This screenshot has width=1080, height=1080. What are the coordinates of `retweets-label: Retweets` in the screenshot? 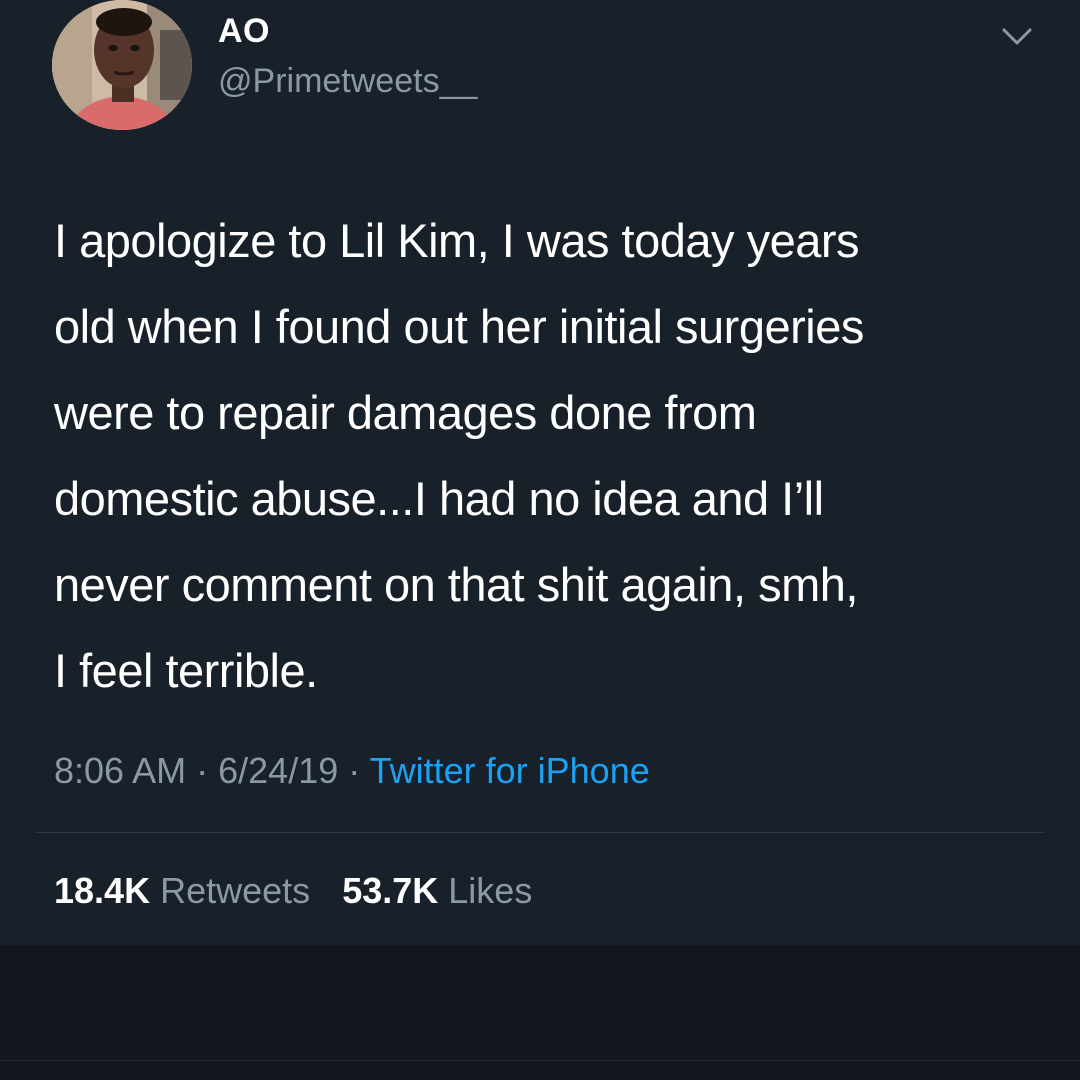 It's located at (235, 890).